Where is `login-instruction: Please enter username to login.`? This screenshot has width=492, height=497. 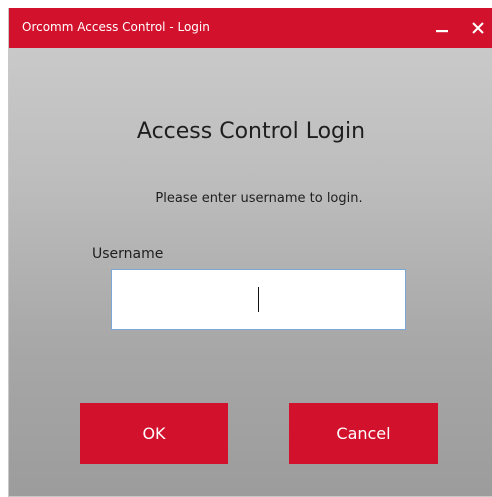
login-instruction: Please enter username to login. is located at coordinates (259, 198).